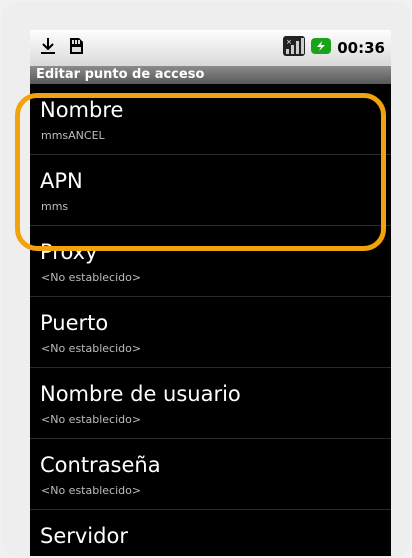  I want to click on status-right-icons: × 00:36, so click(337, 48).